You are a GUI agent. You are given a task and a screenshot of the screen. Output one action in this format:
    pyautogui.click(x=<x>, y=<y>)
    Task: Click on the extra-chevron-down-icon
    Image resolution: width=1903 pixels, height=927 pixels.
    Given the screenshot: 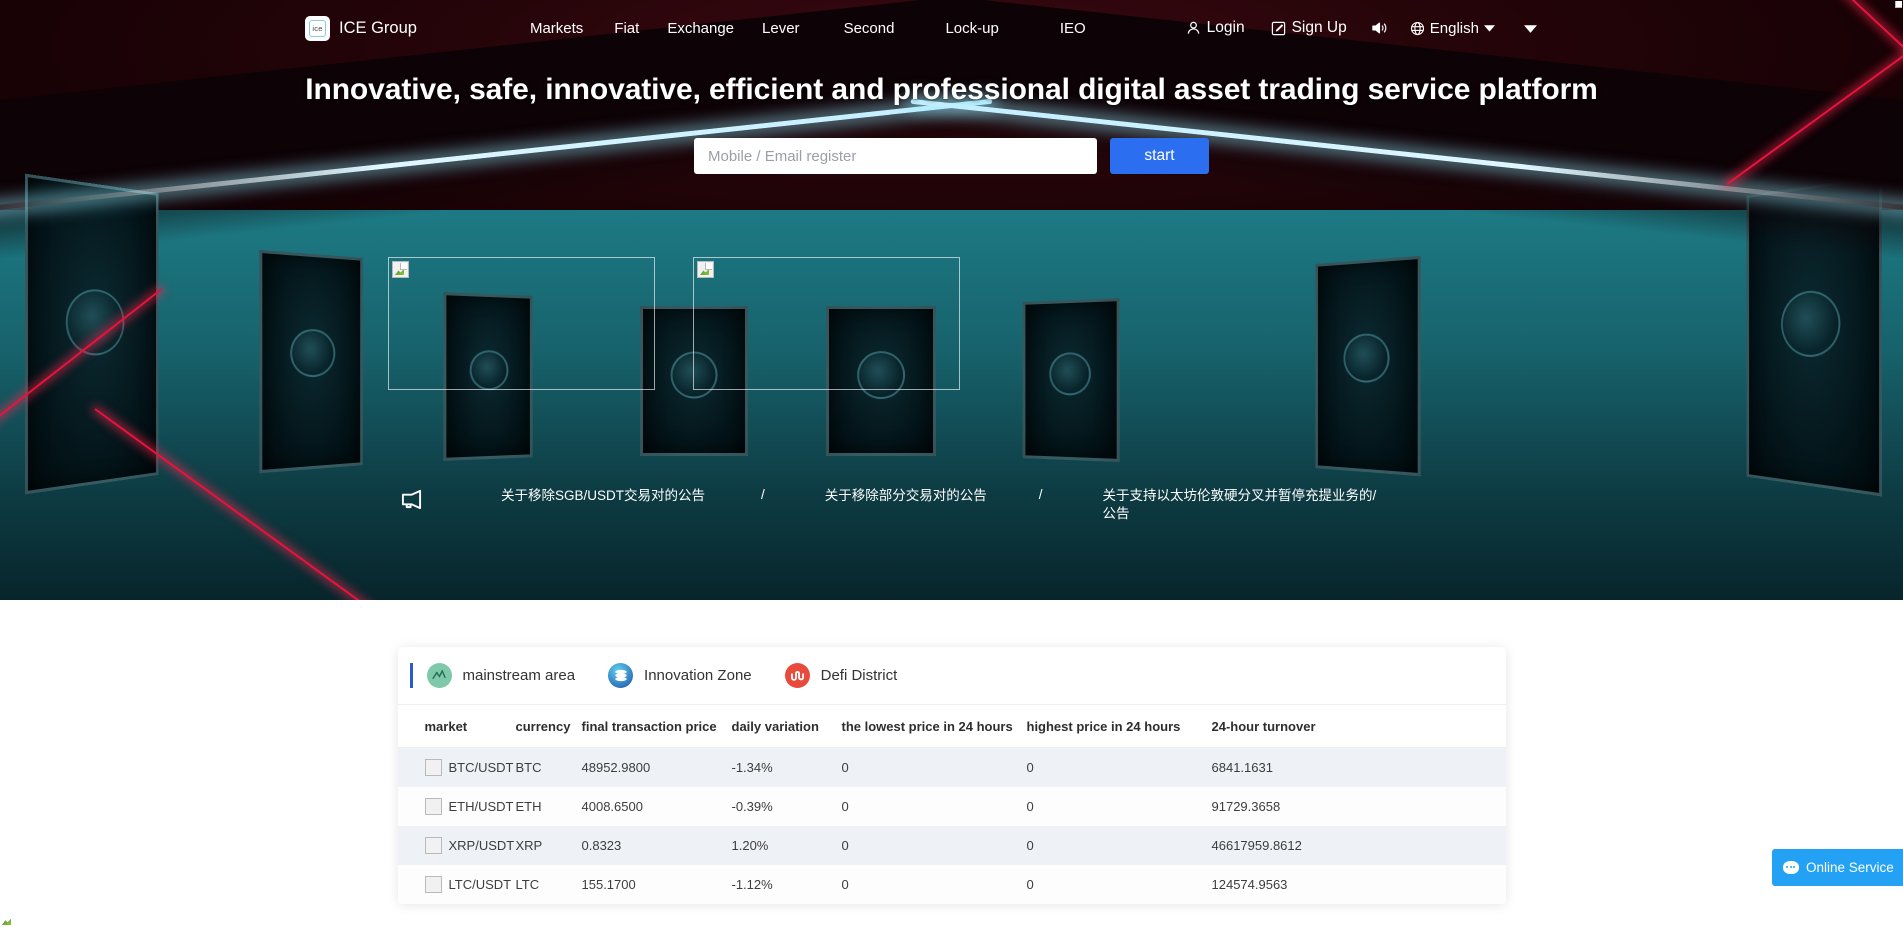 What is the action you would take?
    pyautogui.click(x=1530, y=28)
    